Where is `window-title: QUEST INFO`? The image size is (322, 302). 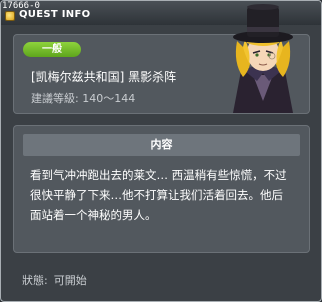
window-title: QUEST INFO is located at coordinates (55, 14).